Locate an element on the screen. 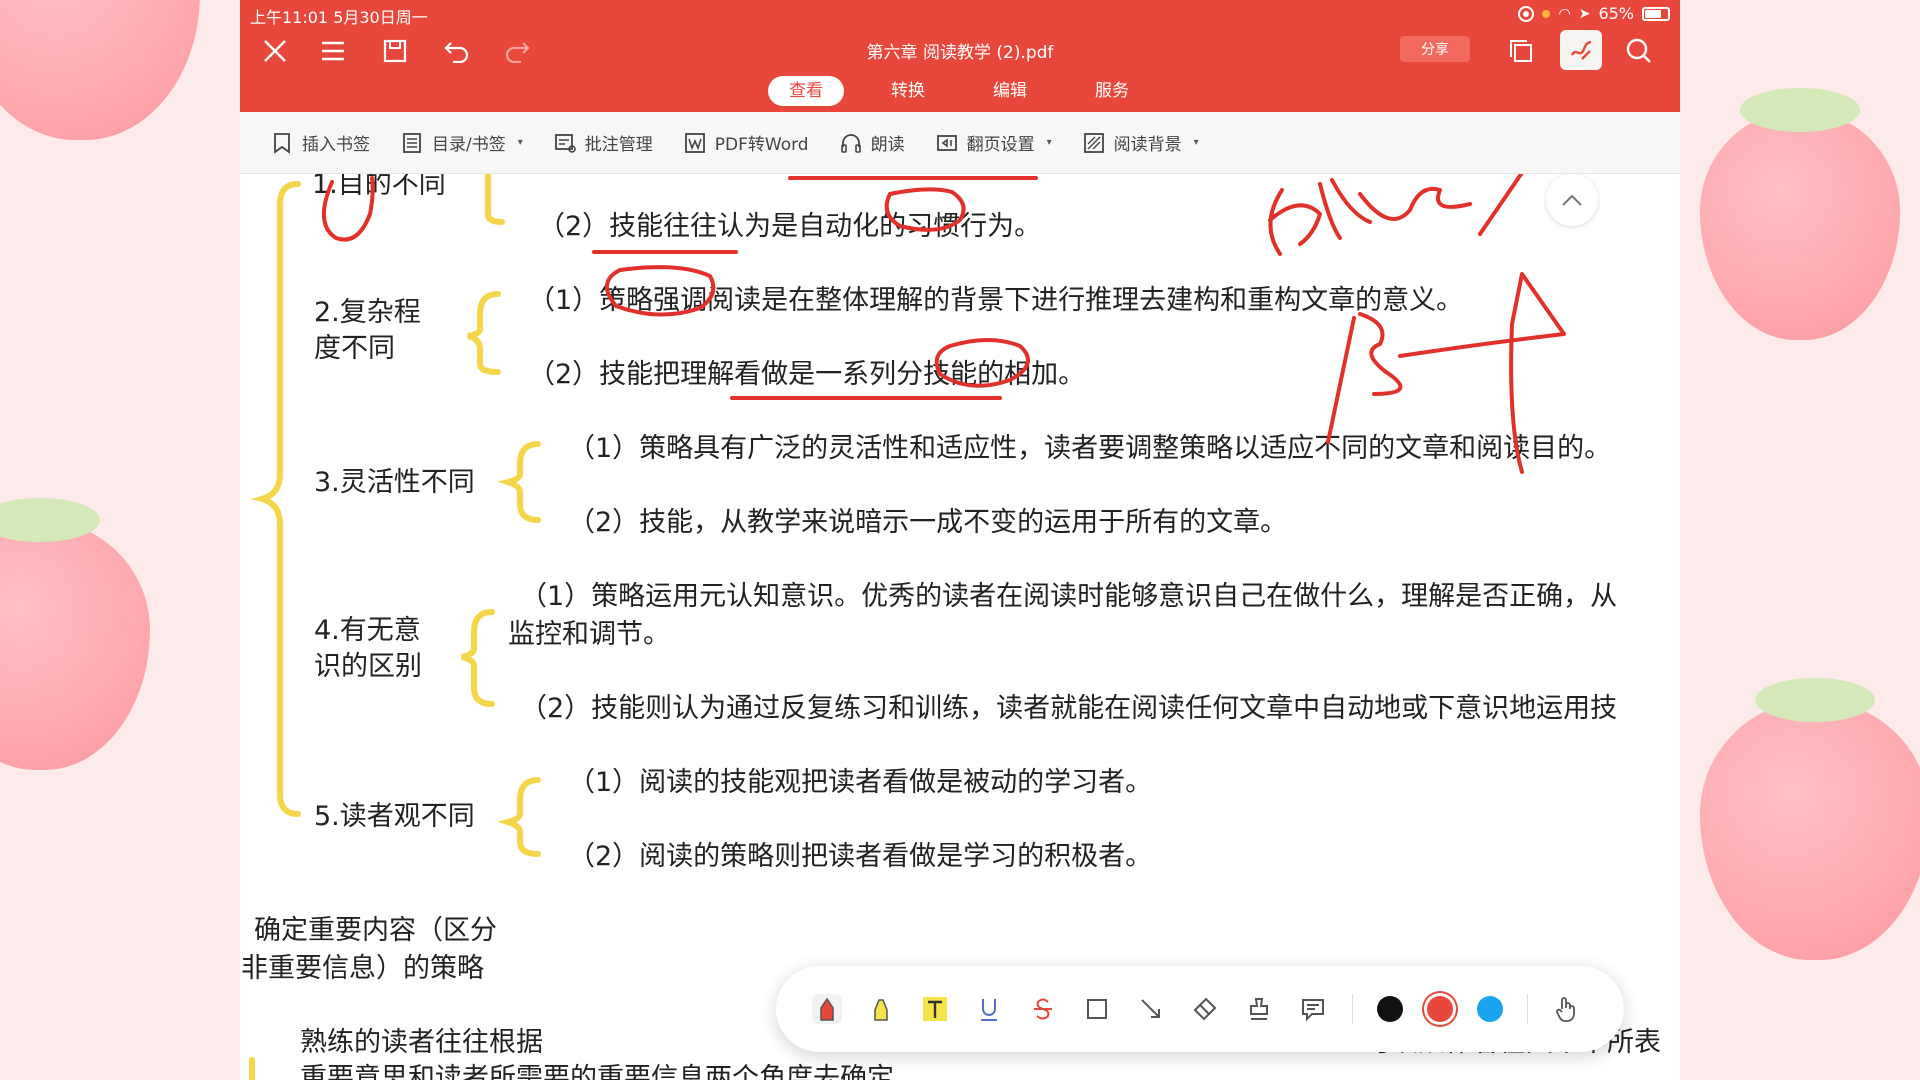  arrow-icon is located at coordinates (1150, 1008).